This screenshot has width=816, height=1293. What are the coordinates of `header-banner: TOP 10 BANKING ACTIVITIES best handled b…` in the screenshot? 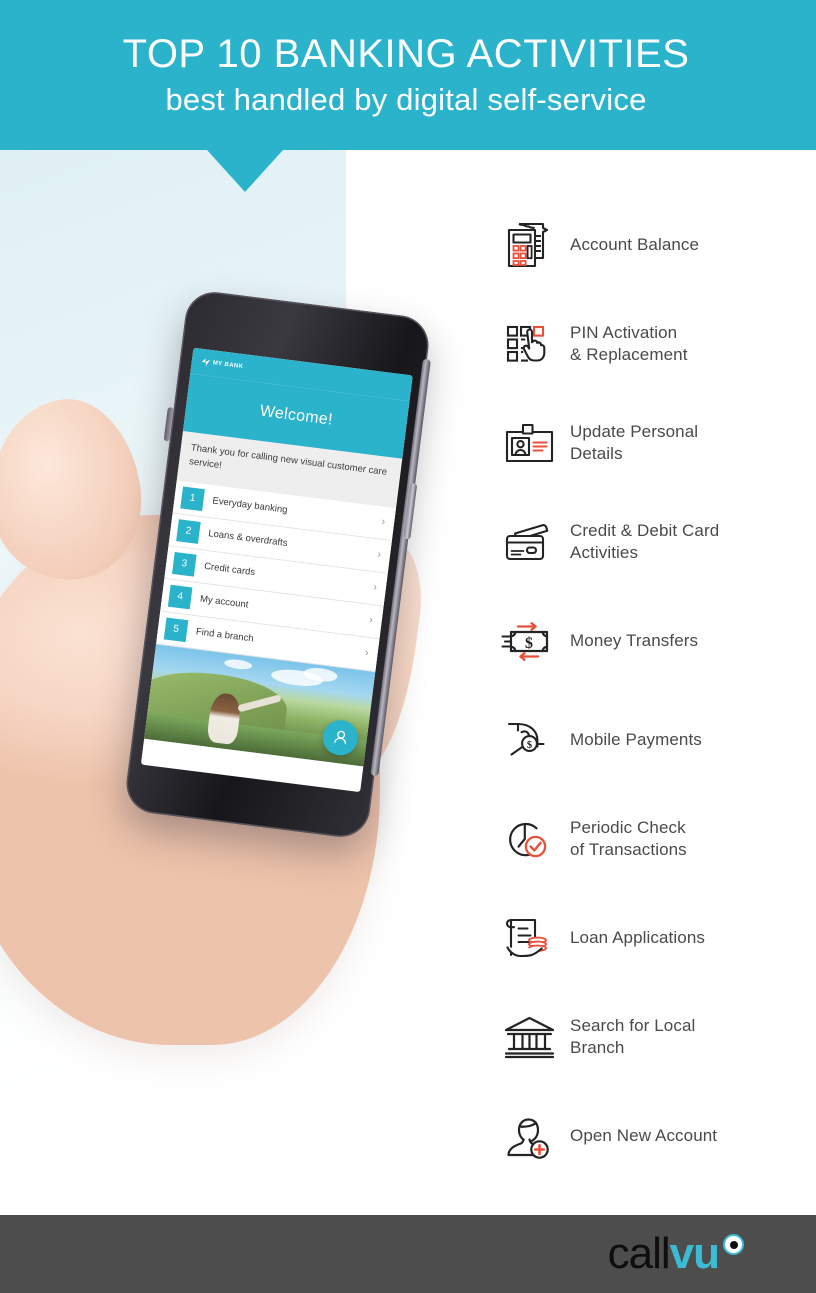 It's located at (408, 75).